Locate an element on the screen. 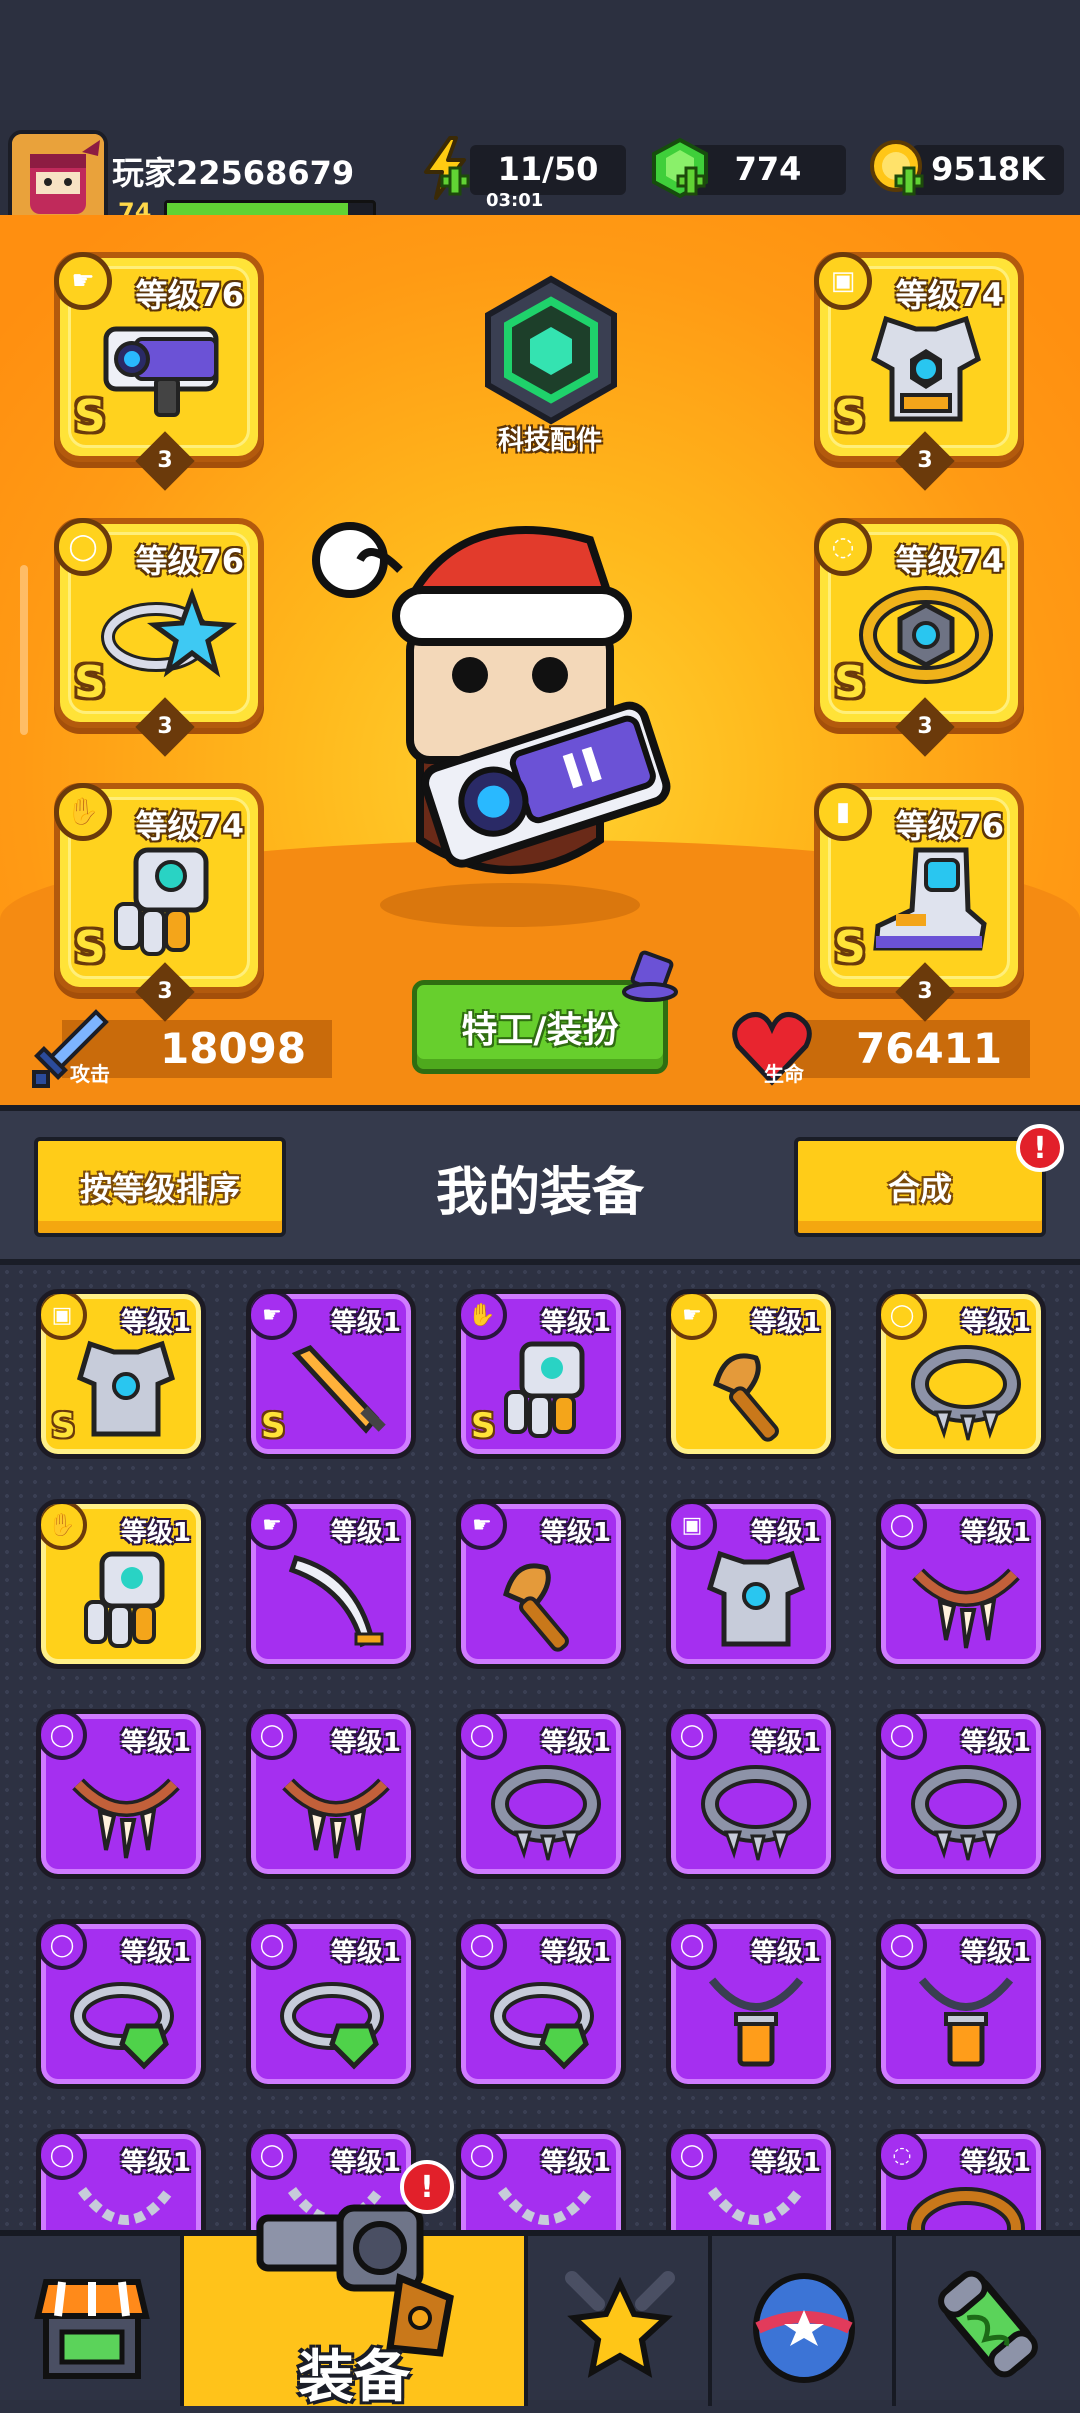  inventory-item: ✋ 等级1 S is located at coordinates (541, 1374).